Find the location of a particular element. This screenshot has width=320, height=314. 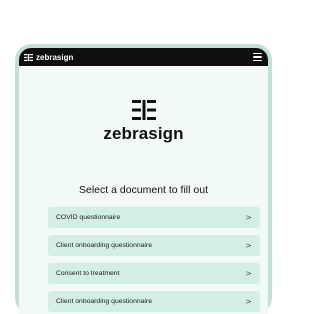

logo-wordmark: zebrasign is located at coordinates (143, 133).